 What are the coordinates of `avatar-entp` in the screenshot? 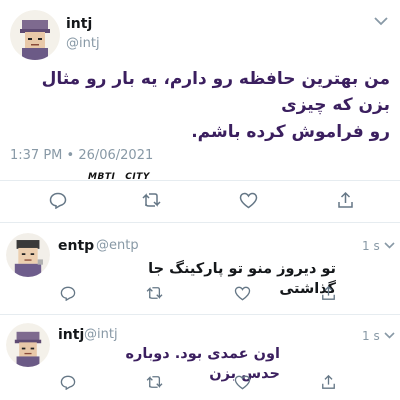 It's located at (28, 255).